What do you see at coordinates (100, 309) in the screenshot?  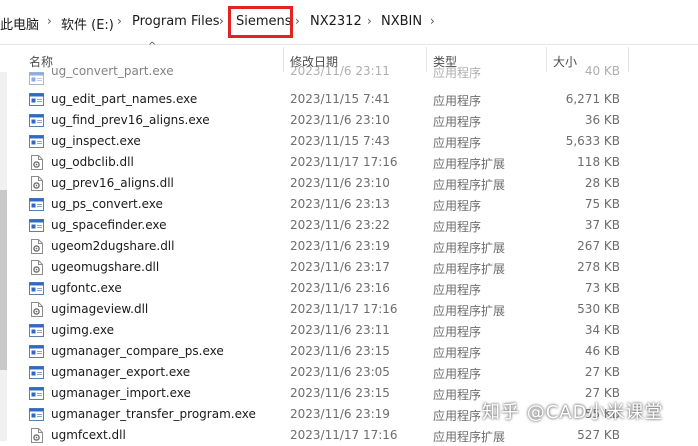 I see `file-name: ugimageview.dll` at bounding box center [100, 309].